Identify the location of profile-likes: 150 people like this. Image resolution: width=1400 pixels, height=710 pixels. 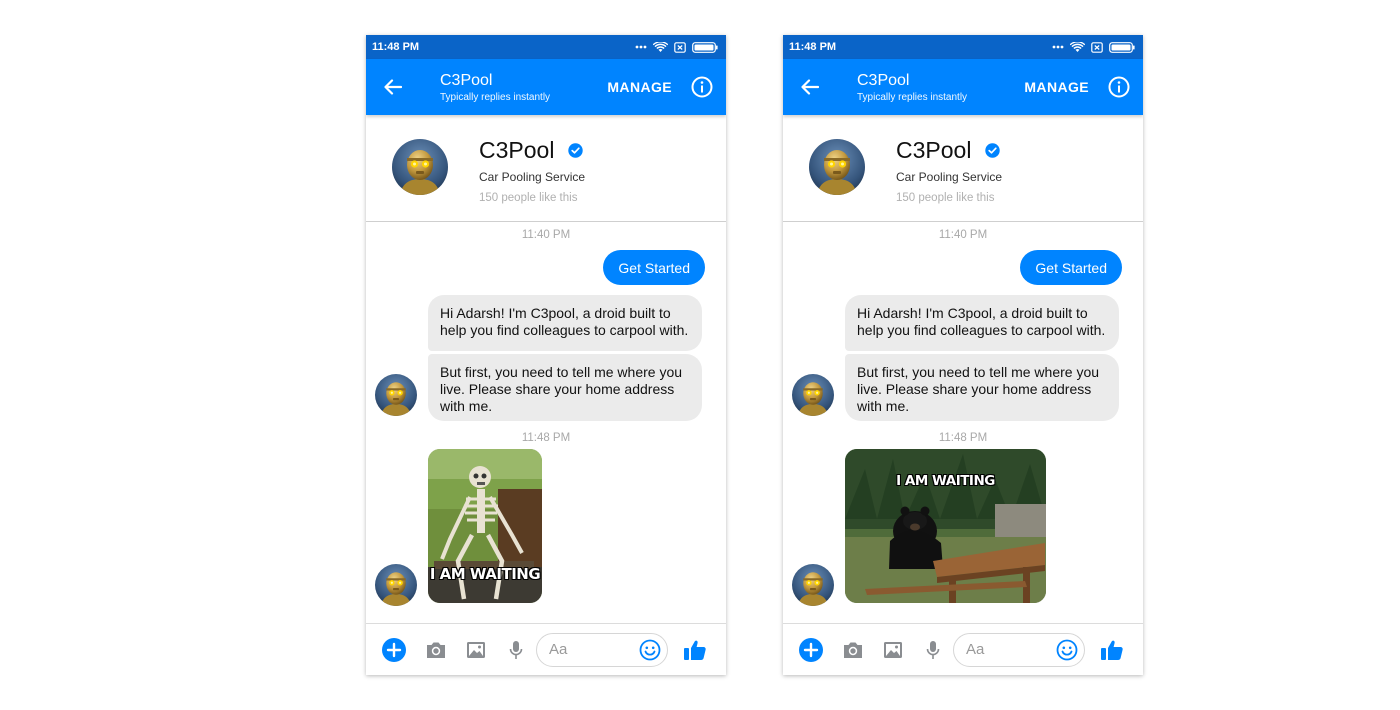
(945, 198).